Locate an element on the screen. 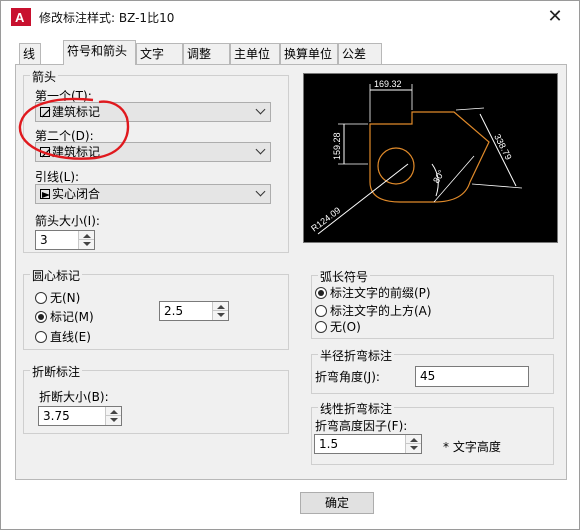 The width and height of the screenshot is (580, 530). first-arrow-value: 建筑标记 is located at coordinates (76, 112).